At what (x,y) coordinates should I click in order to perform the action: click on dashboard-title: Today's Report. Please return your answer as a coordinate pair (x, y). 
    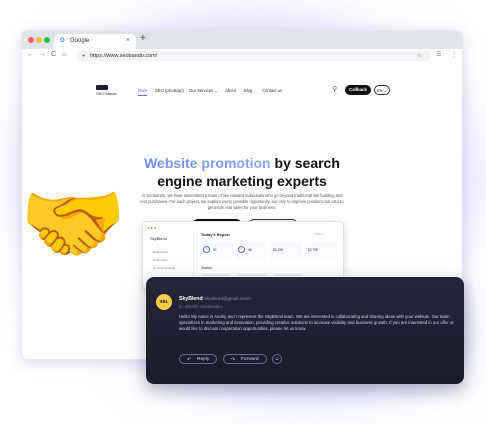
    Looking at the image, I should click on (215, 234).